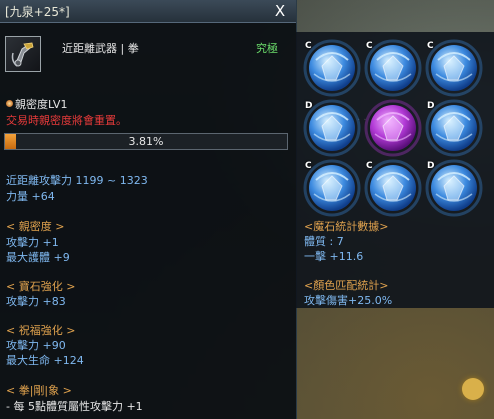 This screenshot has height=419, width=494. I want to click on style-section-header: < 拳|剛|象 >, so click(39, 390).